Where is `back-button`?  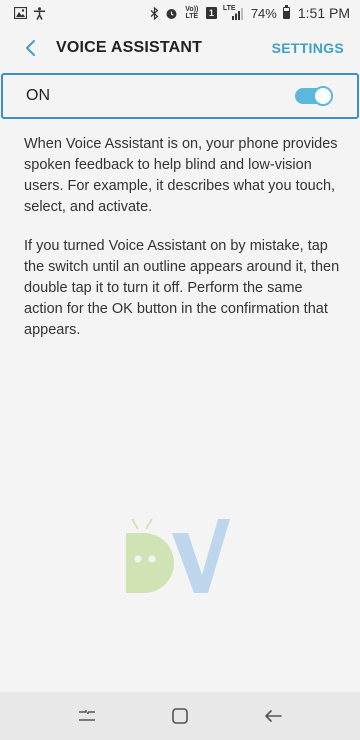
back-button is located at coordinates (30, 48).